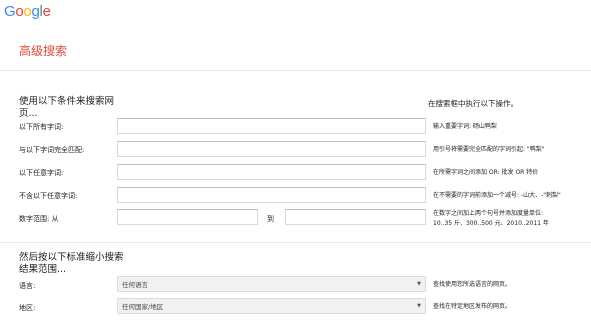 The width and height of the screenshot is (591, 320). Describe the element at coordinates (271, 149) in the screenshot. I see `exact-phrase-input` at that location.